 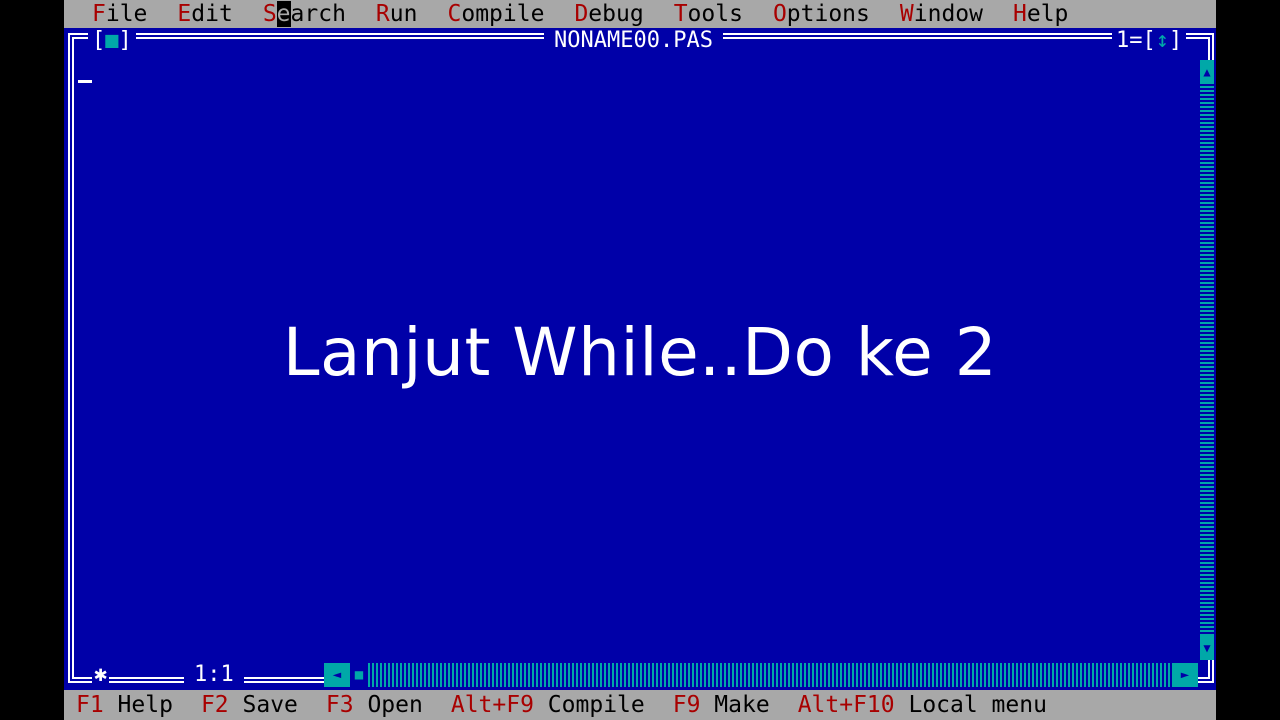 I want to click on horizontal-scrollbar: ◄ ■ ►, so click(x=761, y=675).